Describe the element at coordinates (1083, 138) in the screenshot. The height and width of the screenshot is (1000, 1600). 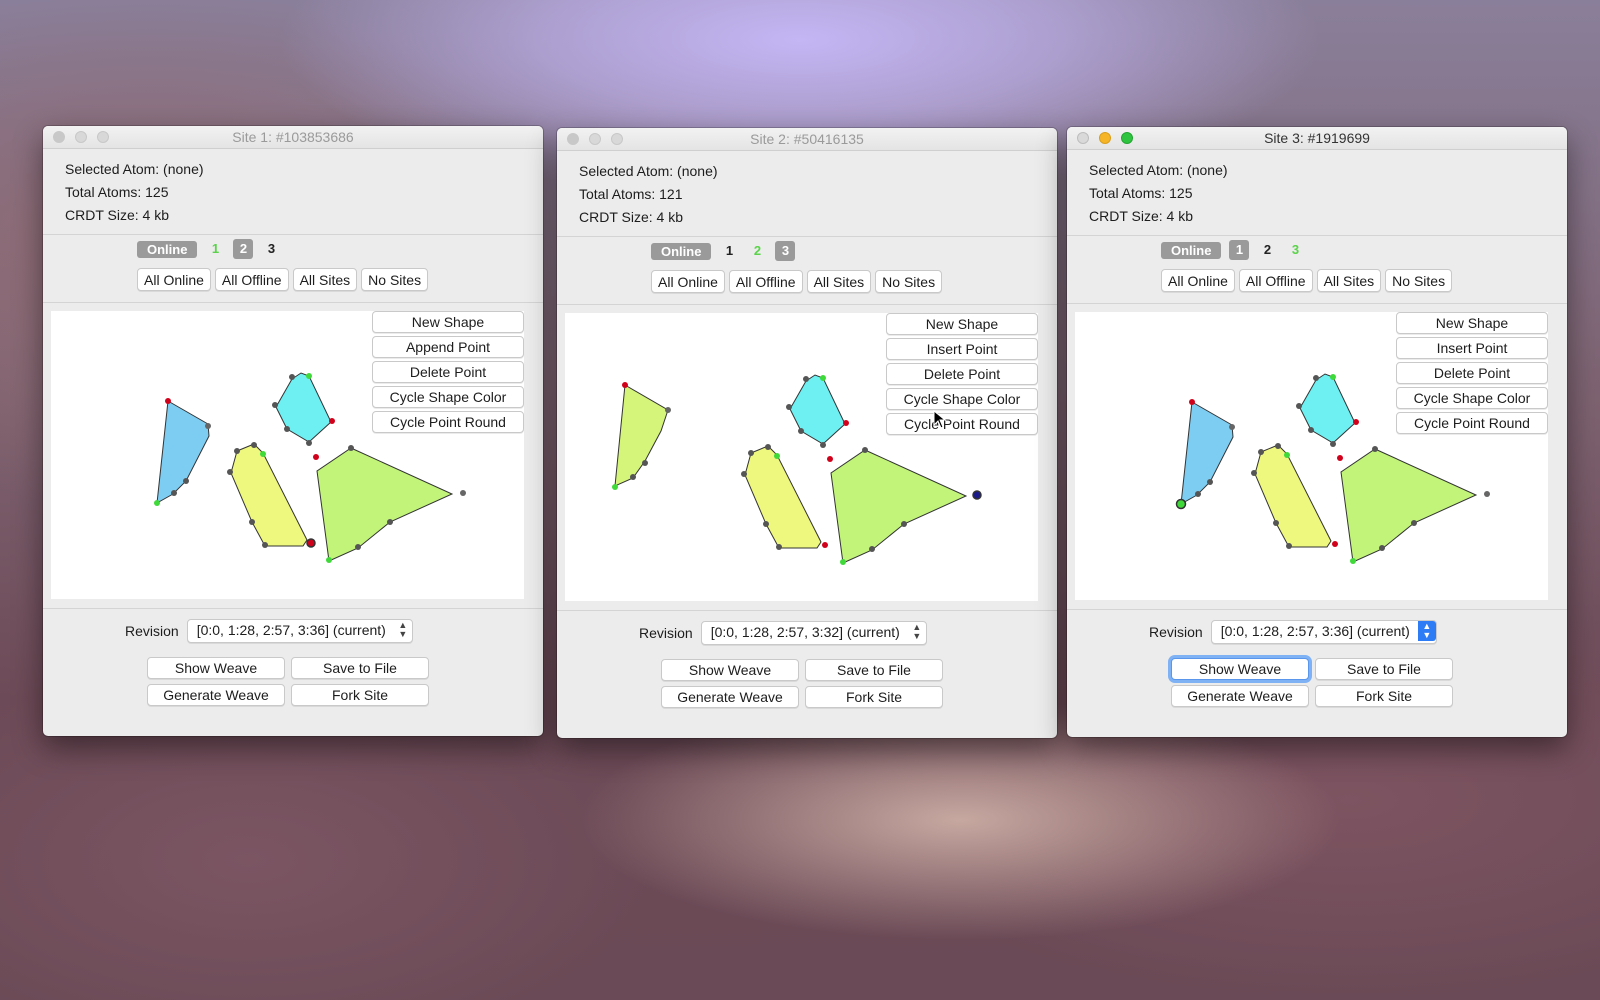
I see `close-button` at that location.